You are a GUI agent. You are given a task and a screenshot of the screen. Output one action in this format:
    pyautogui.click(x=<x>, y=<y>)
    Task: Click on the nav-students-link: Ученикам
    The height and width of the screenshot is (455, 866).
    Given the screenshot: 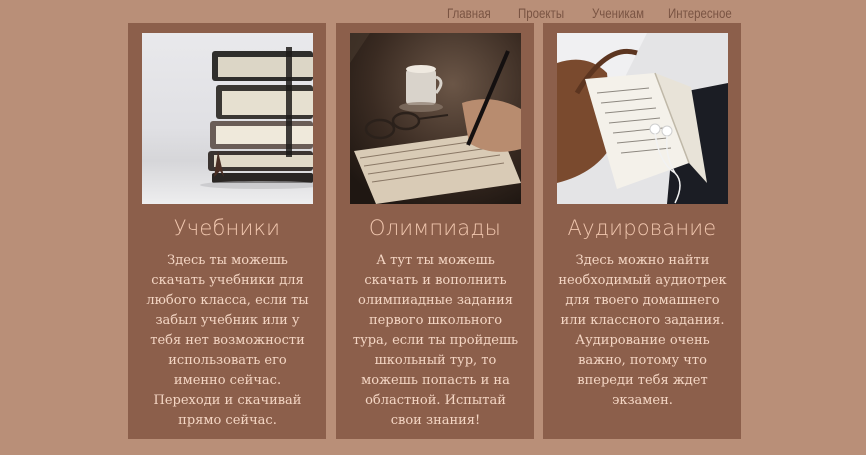 What is the action you would take?
    pyautogui.click(x=623, y=13)
    